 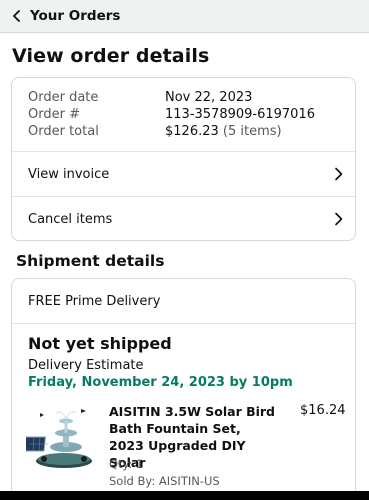 What do you see at coordinates (69, 174) in the screenshot?
I see `view-invoice-label: View invoice` at bounding box center [69, 174].